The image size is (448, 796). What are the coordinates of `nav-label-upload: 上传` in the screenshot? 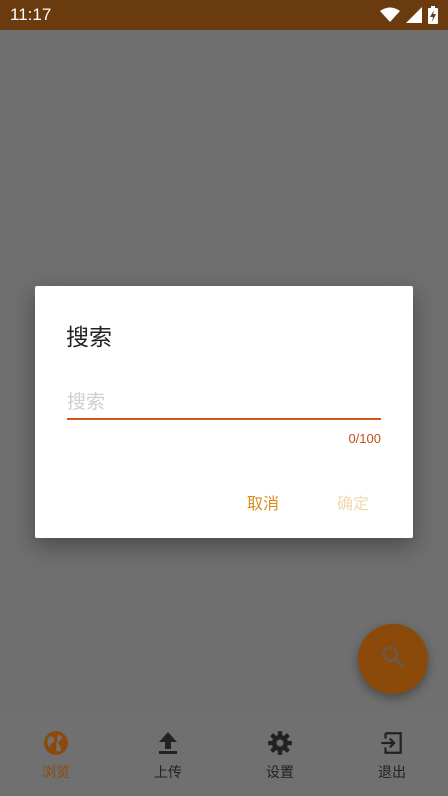 It's located at (168, 773).